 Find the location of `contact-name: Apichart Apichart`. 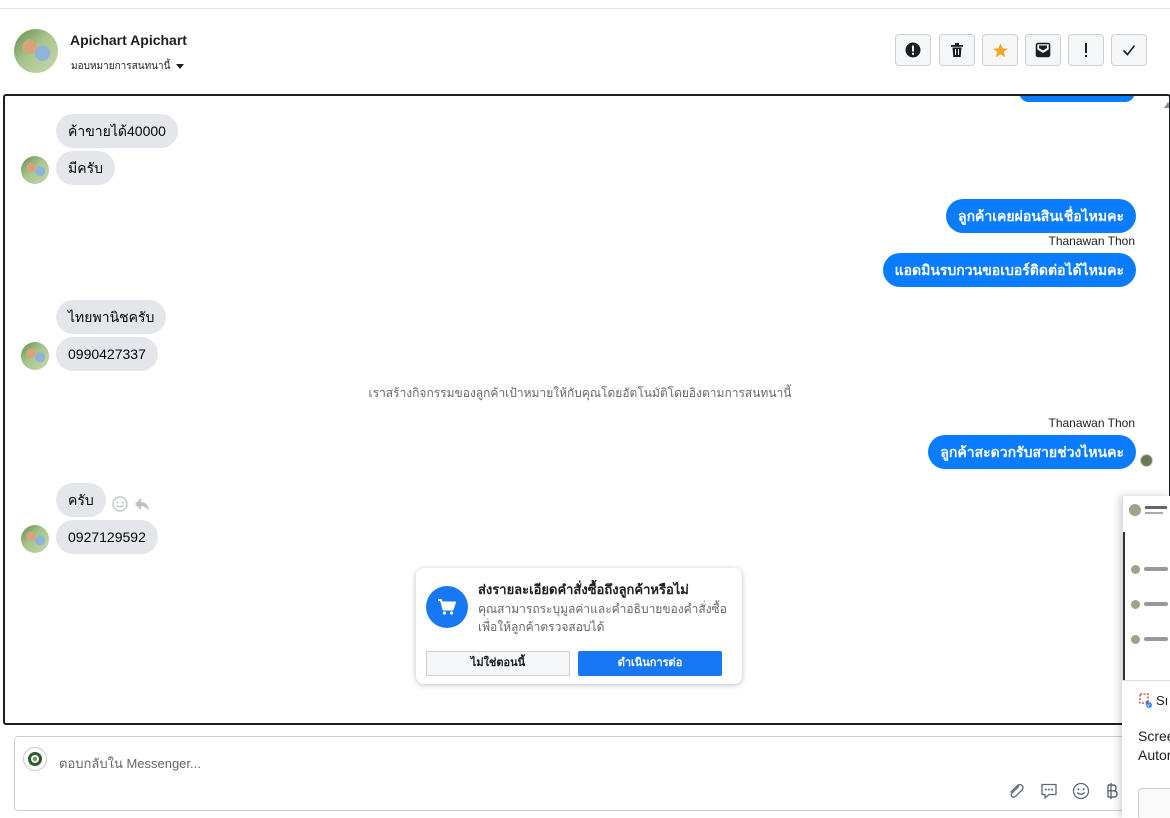

contact-name: Apichart Apichart is located at coordinates (128, 40).